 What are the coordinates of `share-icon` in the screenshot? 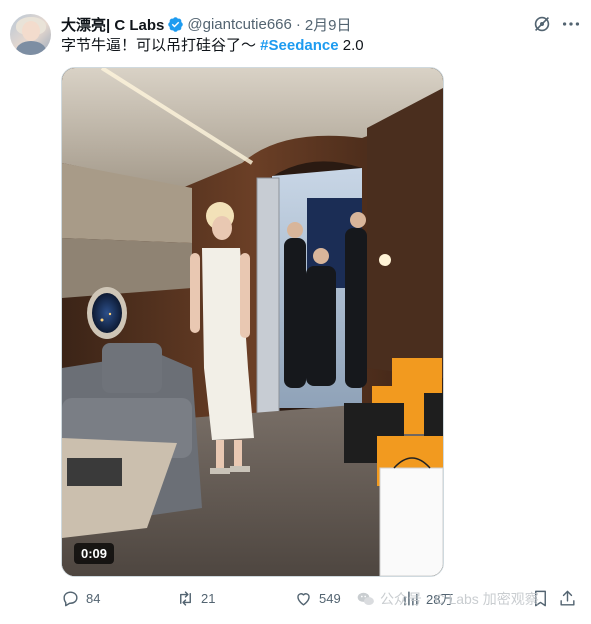 It's located at (567, 598).